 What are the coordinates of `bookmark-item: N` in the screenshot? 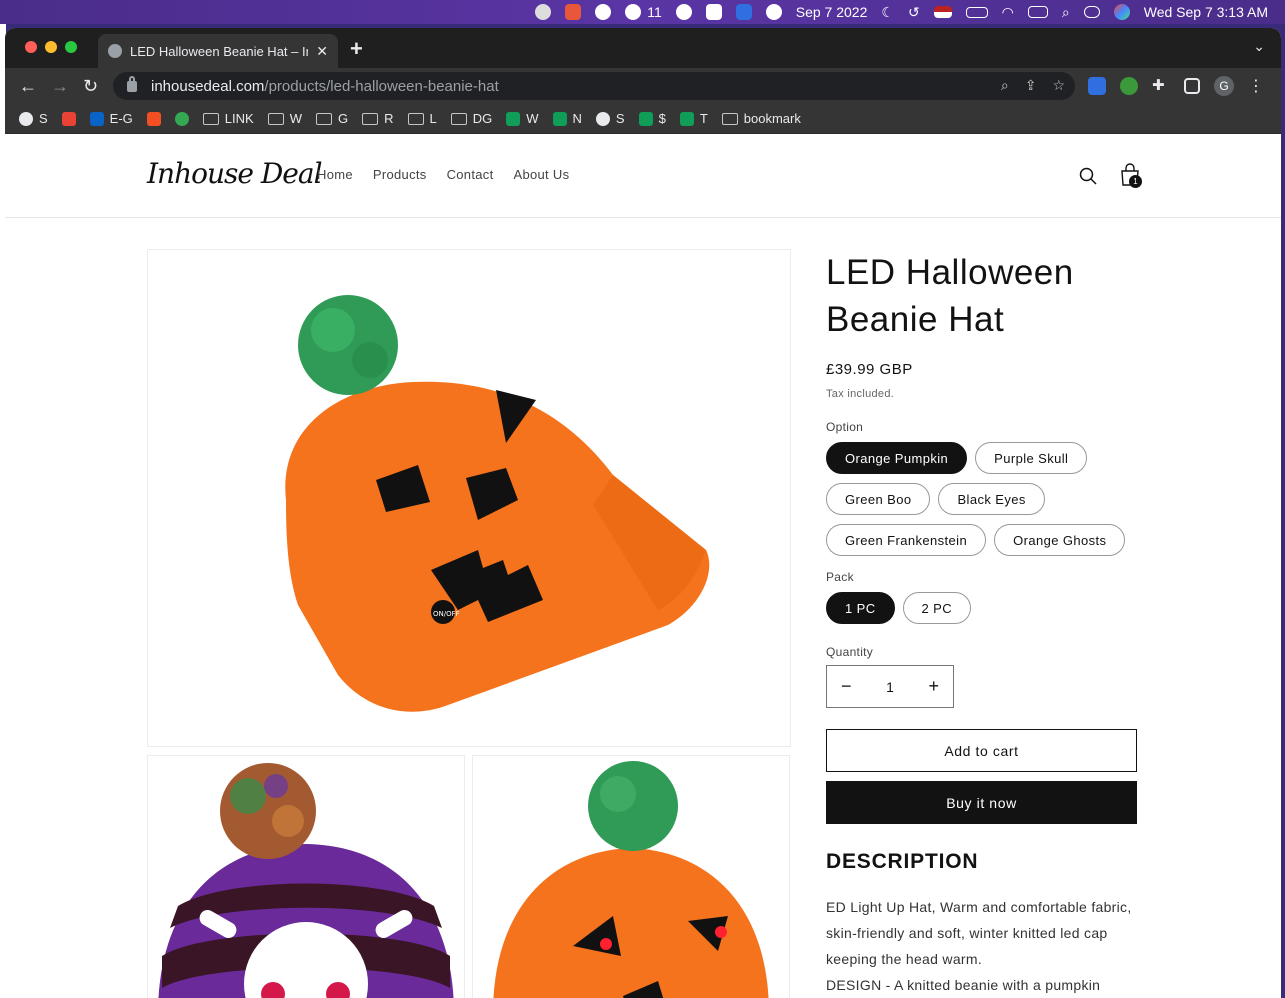 It's located at (567, 118).